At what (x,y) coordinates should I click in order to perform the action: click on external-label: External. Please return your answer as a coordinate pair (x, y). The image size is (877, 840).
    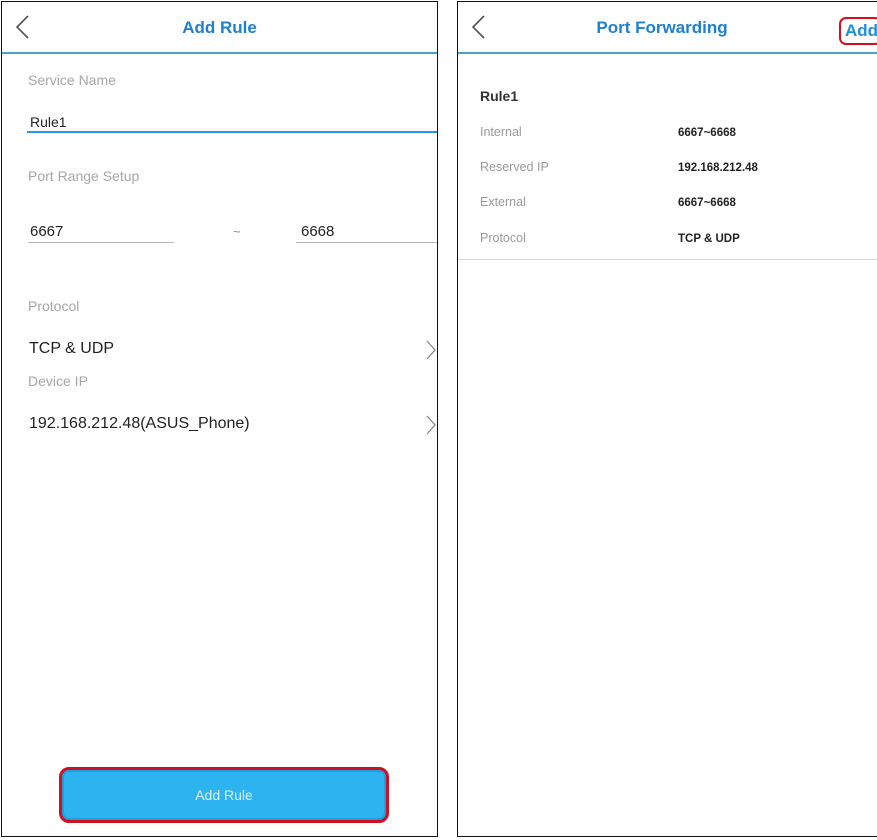
    Looking at the image, I should click on (503, 202).